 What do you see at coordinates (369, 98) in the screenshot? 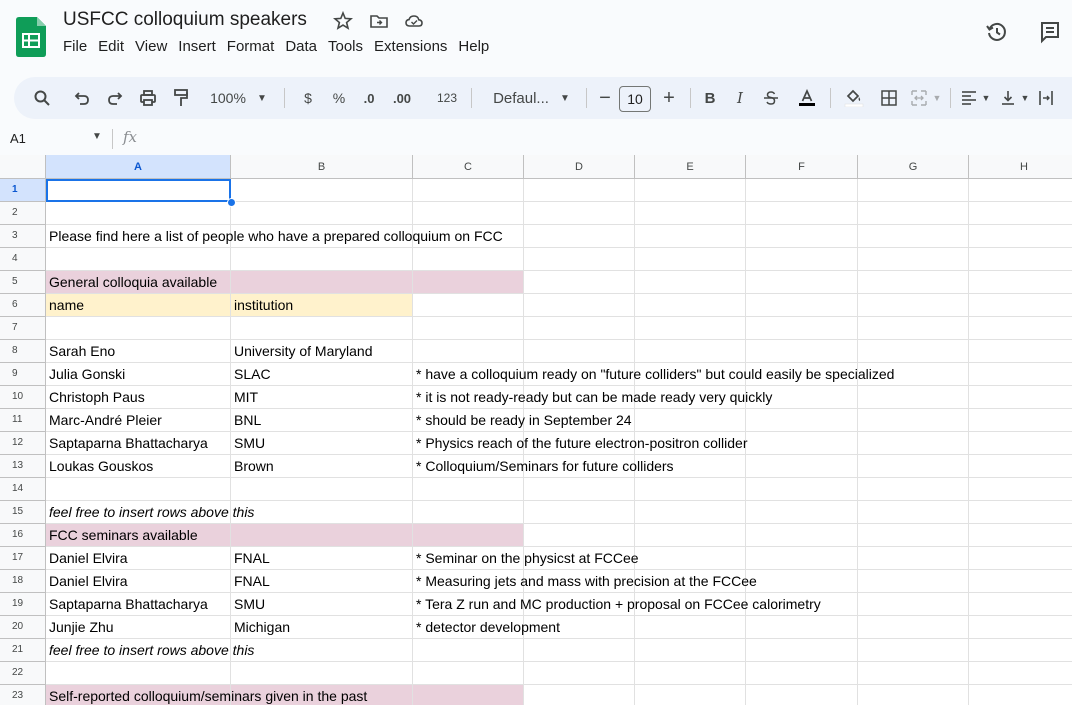
I see `decrease-decimal-button: .0` at bounding box center [369, 98].